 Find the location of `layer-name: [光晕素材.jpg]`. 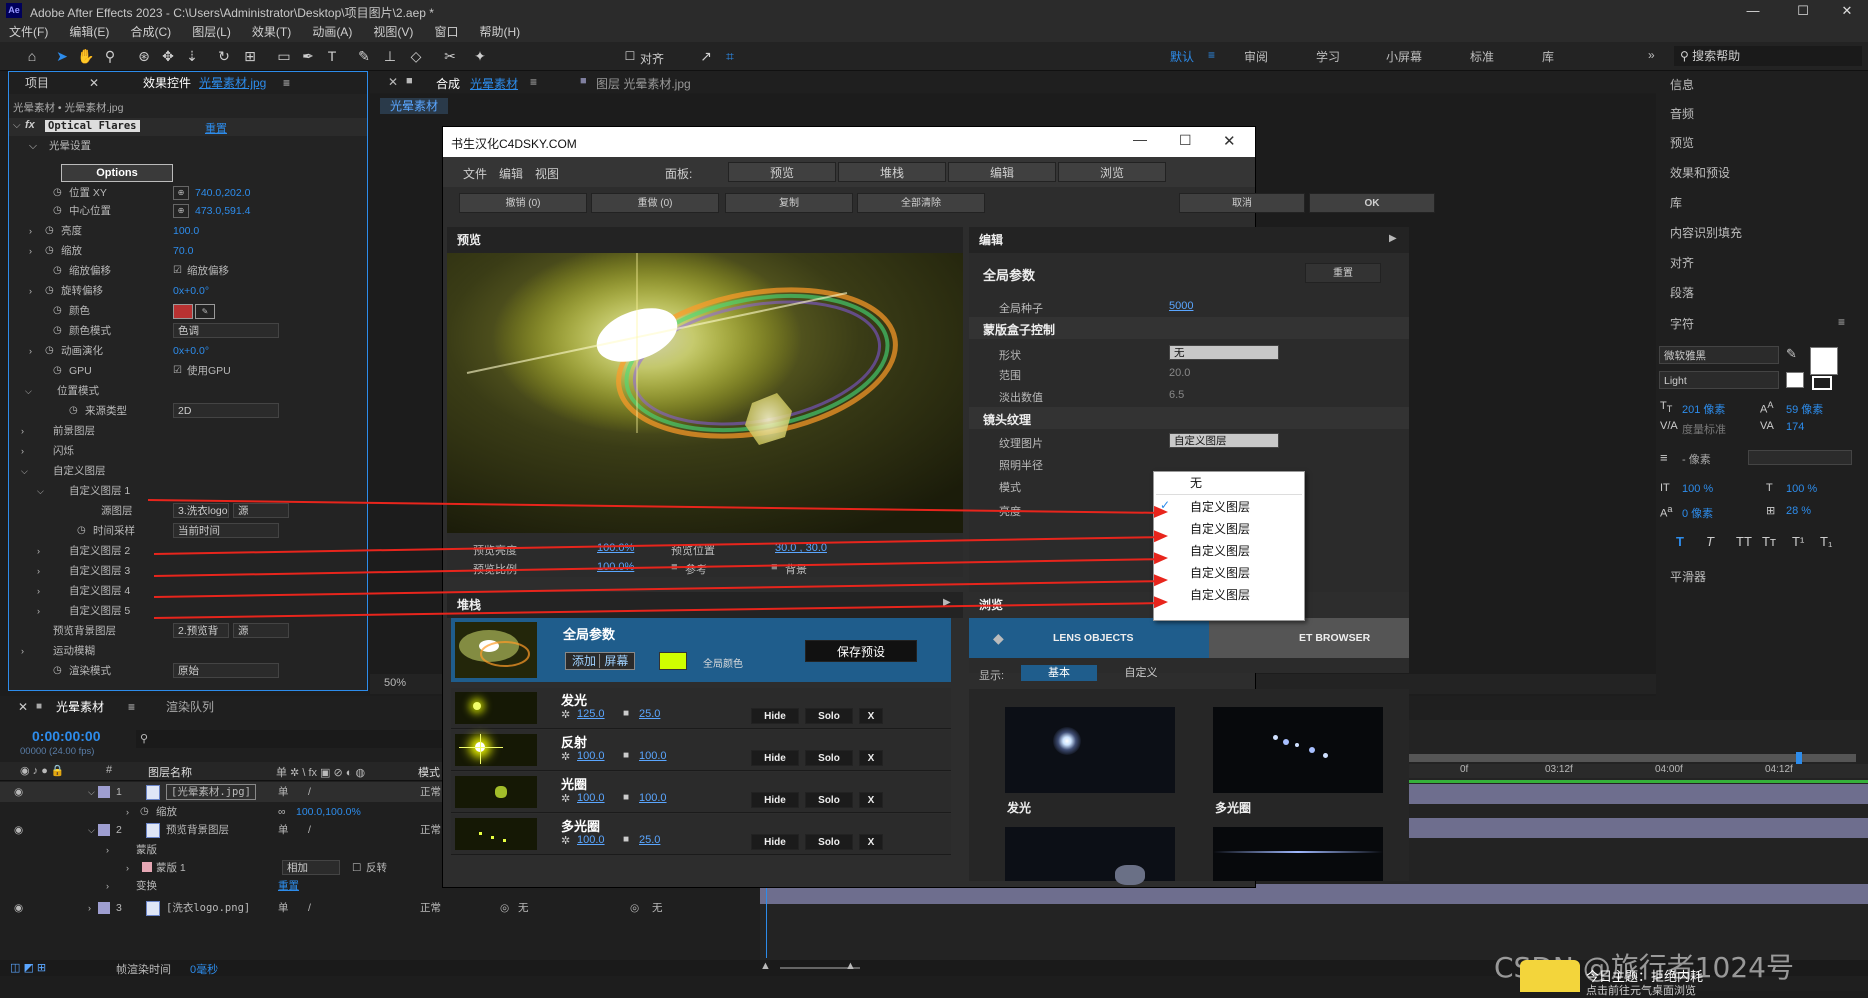

layer-name: [光晕素材.jpg] is located at coordinates (211, 792).